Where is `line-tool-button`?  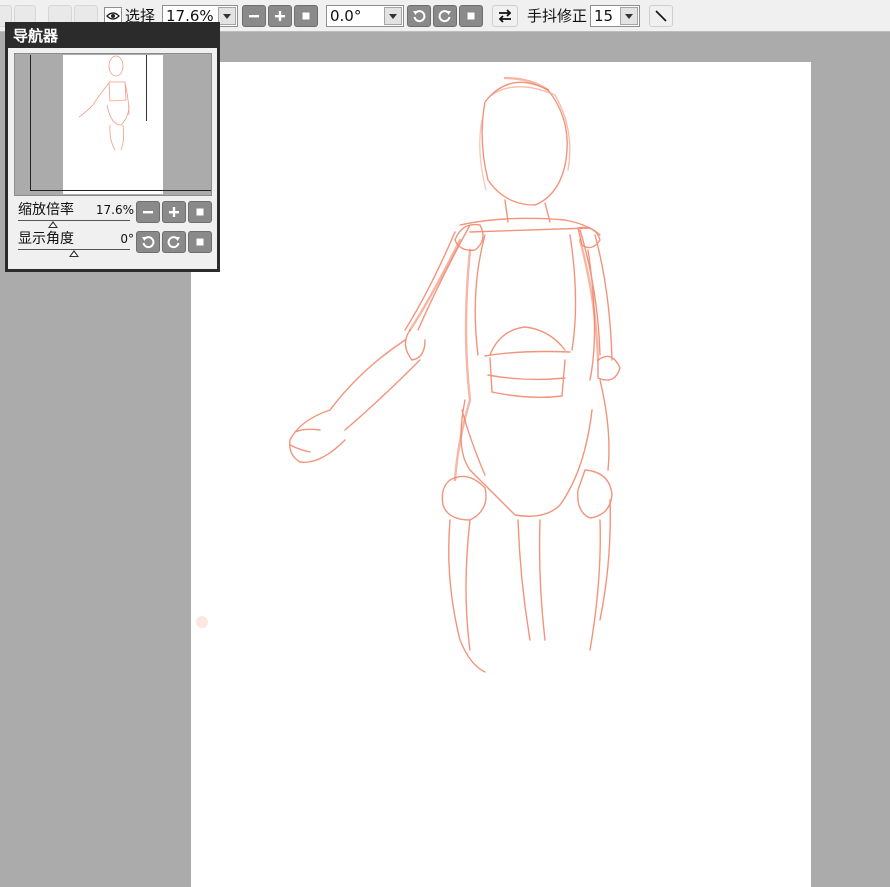 line-tool-button is located at coordinates (661, 16).